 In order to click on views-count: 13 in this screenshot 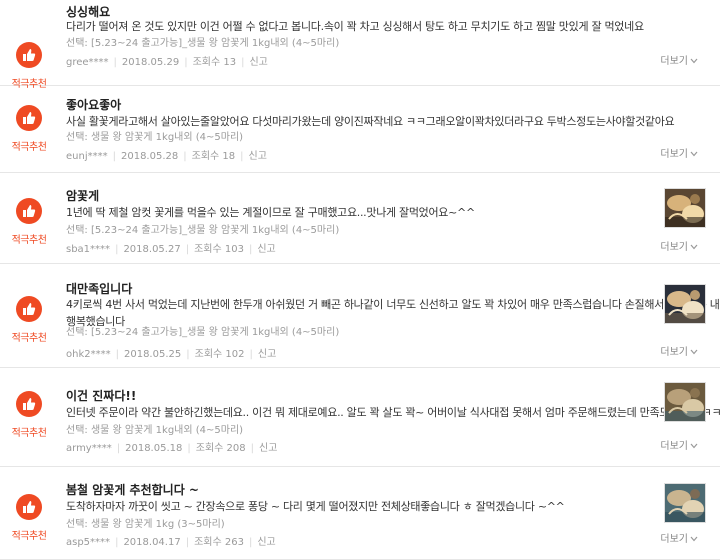, I will do `click(230, 62)`.